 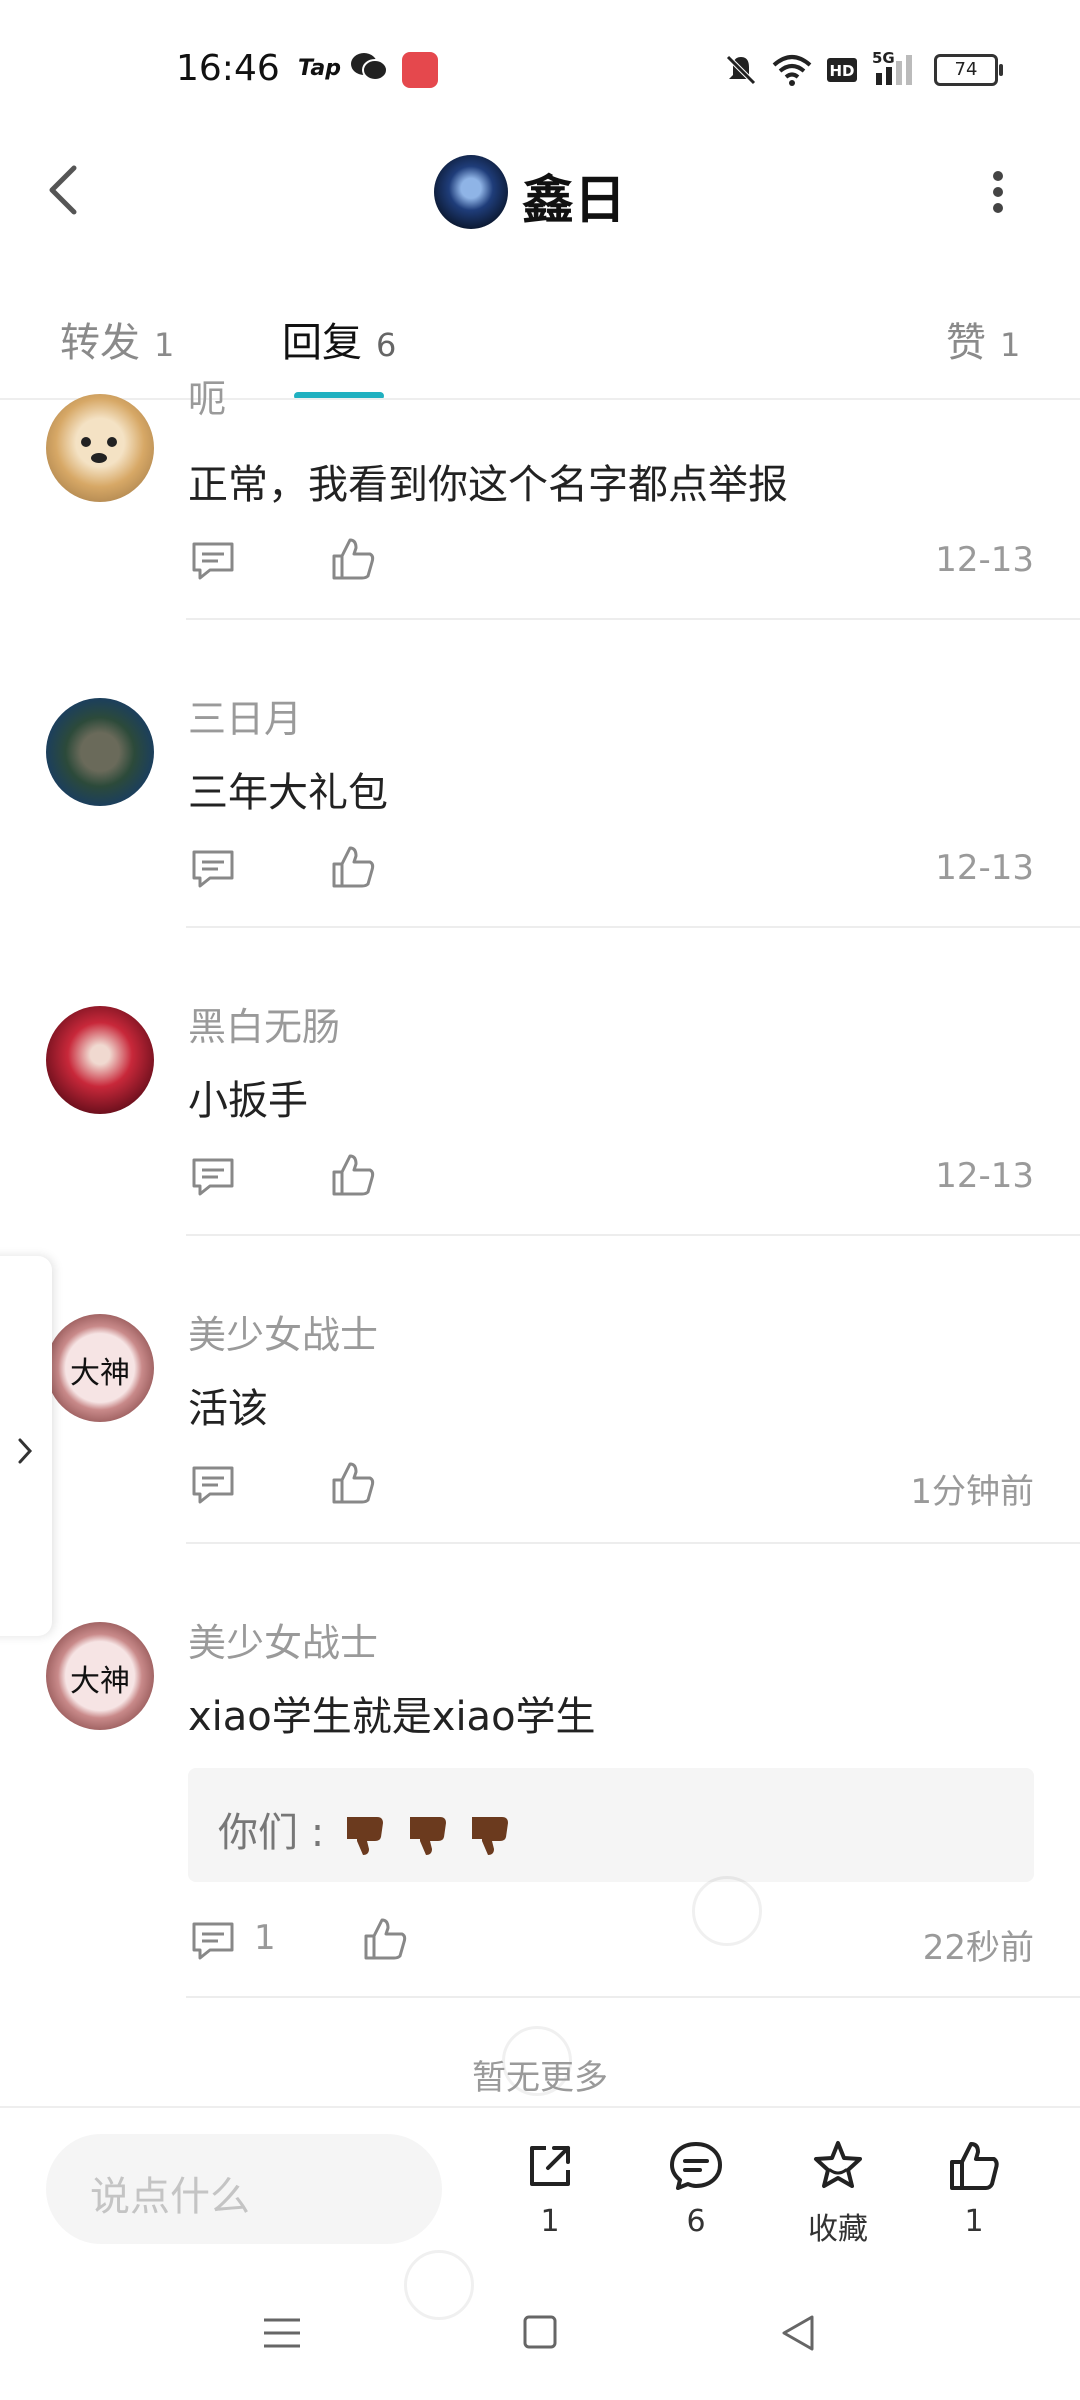 What do you see at coordinates (540, 65) in the screenshot?
I see `status-bar: 16:46 Tap HD 5G 74` at bounding box center [540, 65].